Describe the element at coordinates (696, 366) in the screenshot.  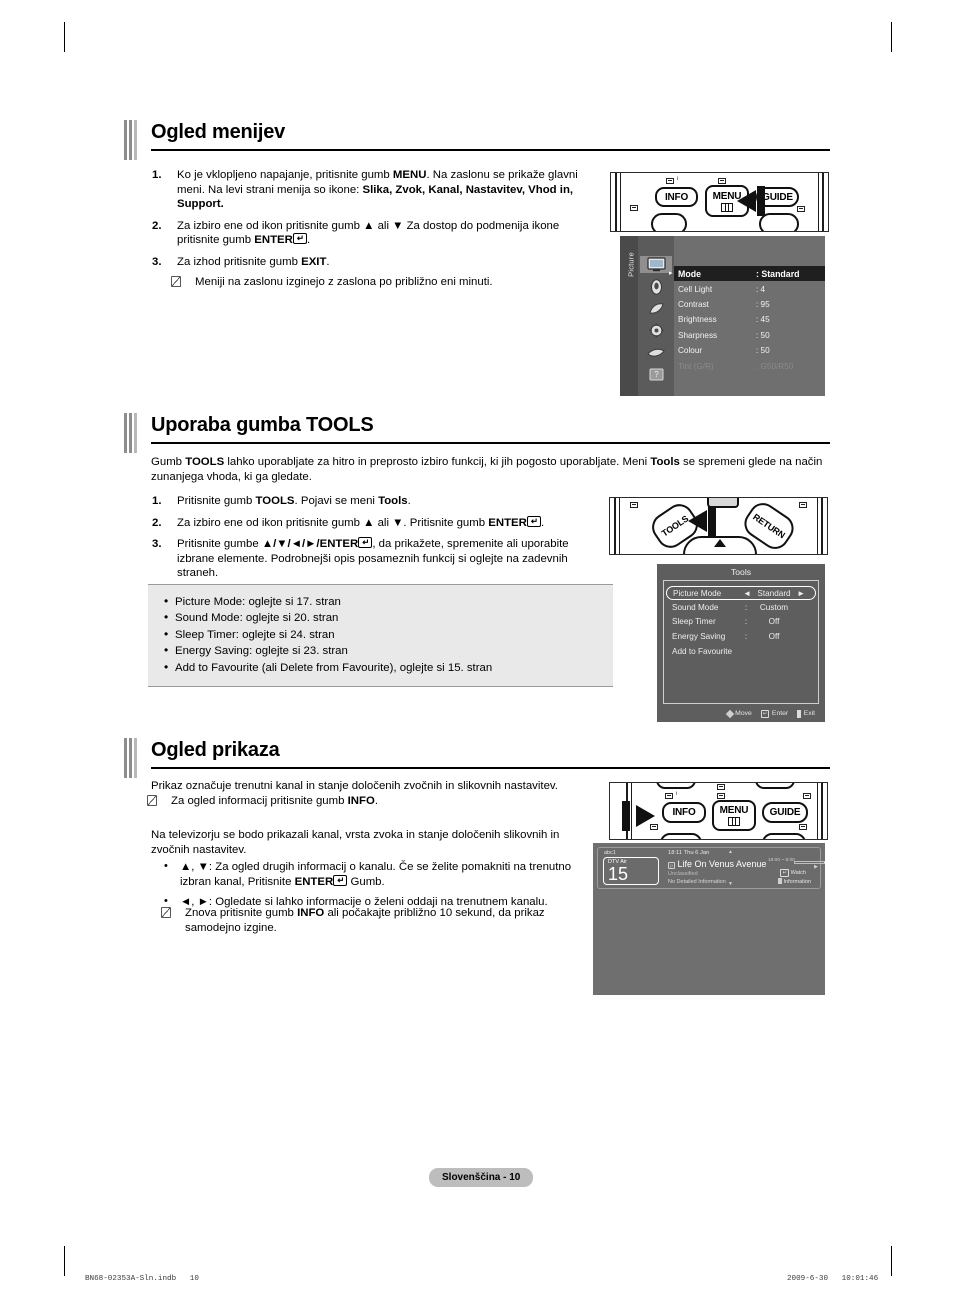
I see `row-label: Tint (G/R)` at that location.